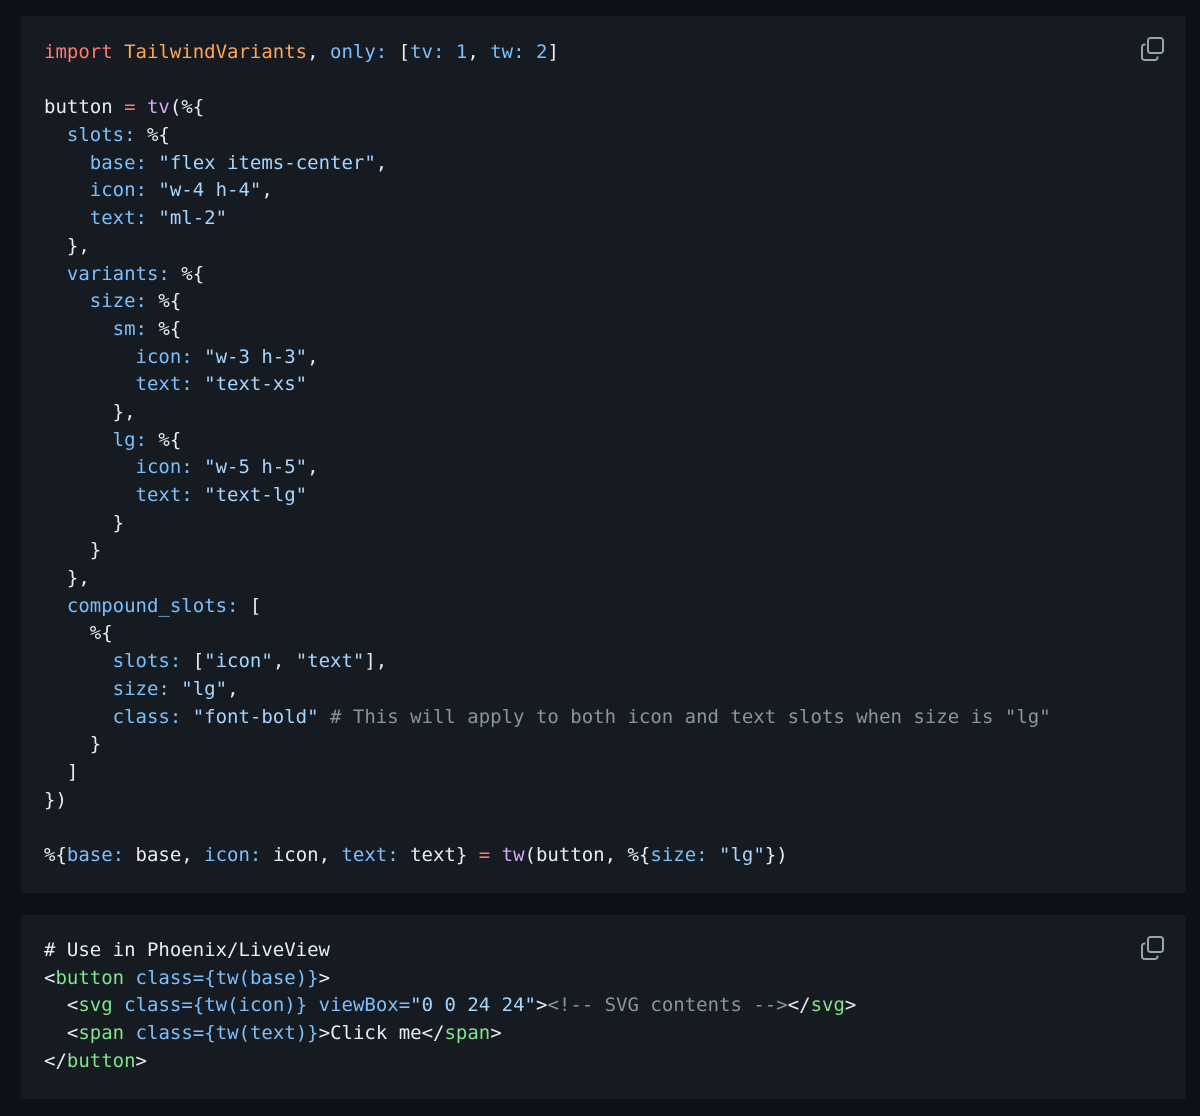 The width and height of the screenshot is (1200, 1116). What do you see at coordinates (547, 634) in the screenshot?
I see `code-line: %{` at bounding box center [547, 634].